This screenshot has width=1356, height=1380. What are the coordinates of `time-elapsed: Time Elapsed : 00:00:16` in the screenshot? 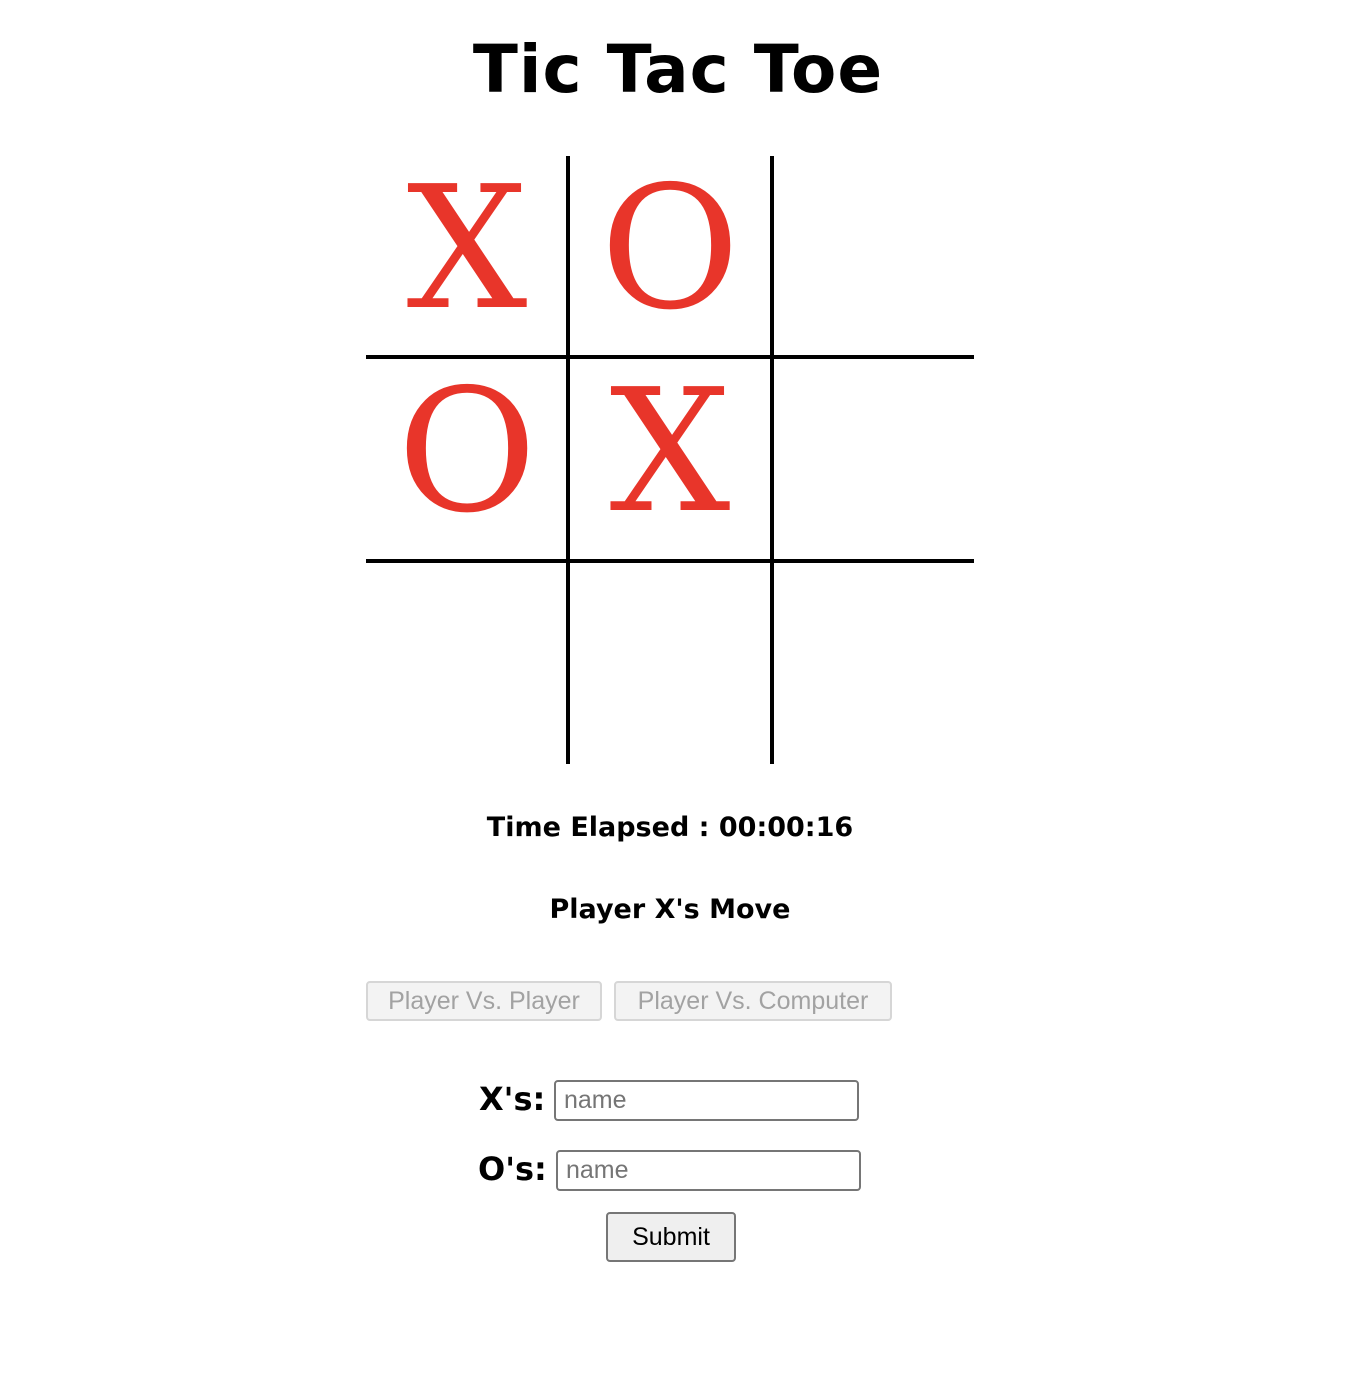 It's located at (670, 827).